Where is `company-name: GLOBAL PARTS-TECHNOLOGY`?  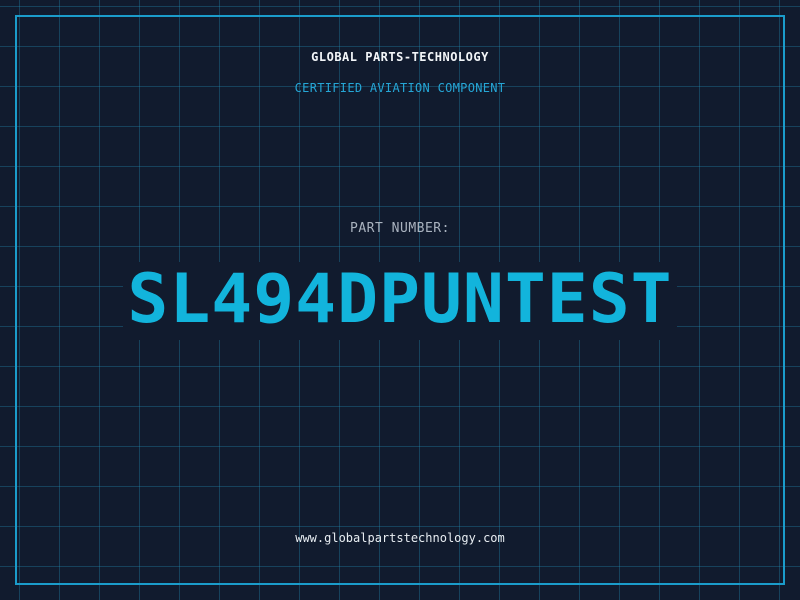 company-name: GLOBAL PARTS-TECHNOLOGY is located at coordinates (400, 57).